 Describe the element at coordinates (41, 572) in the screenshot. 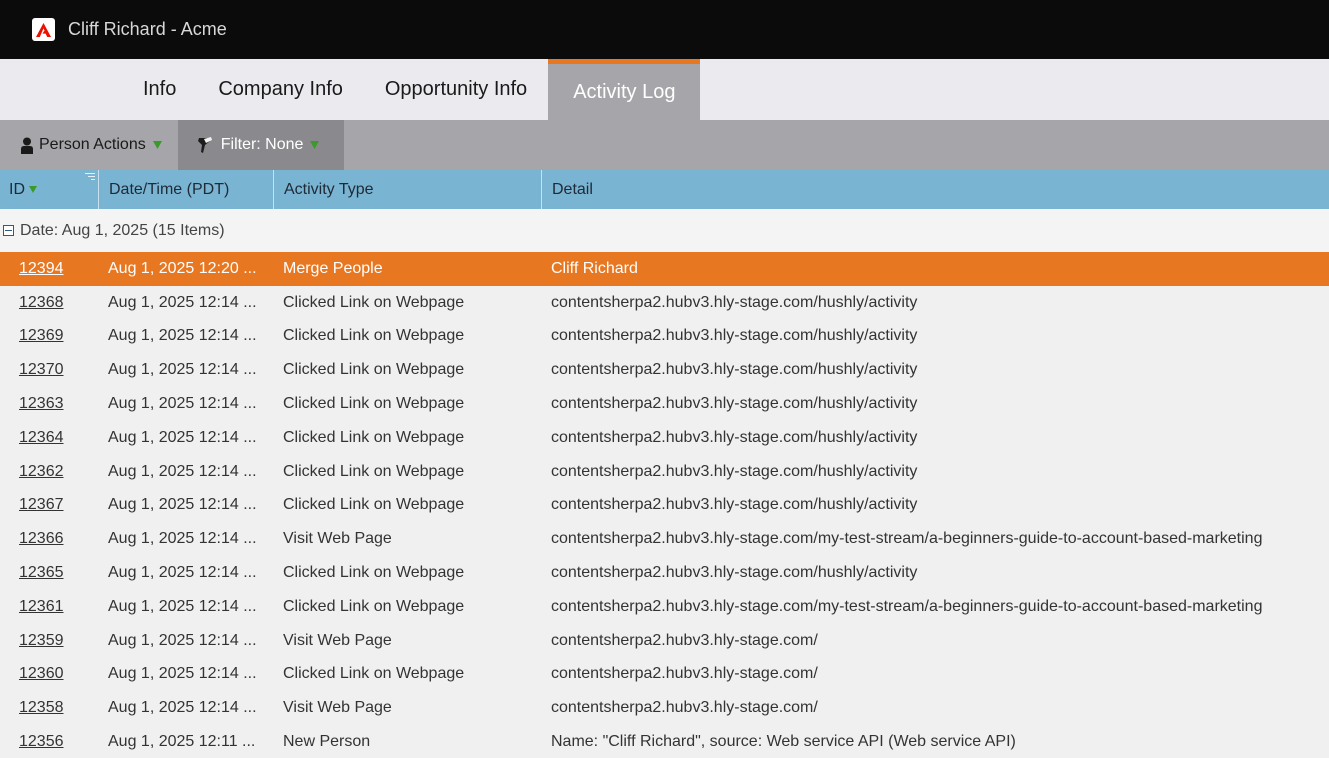

I see `activity-id-link: 12365` at that location.